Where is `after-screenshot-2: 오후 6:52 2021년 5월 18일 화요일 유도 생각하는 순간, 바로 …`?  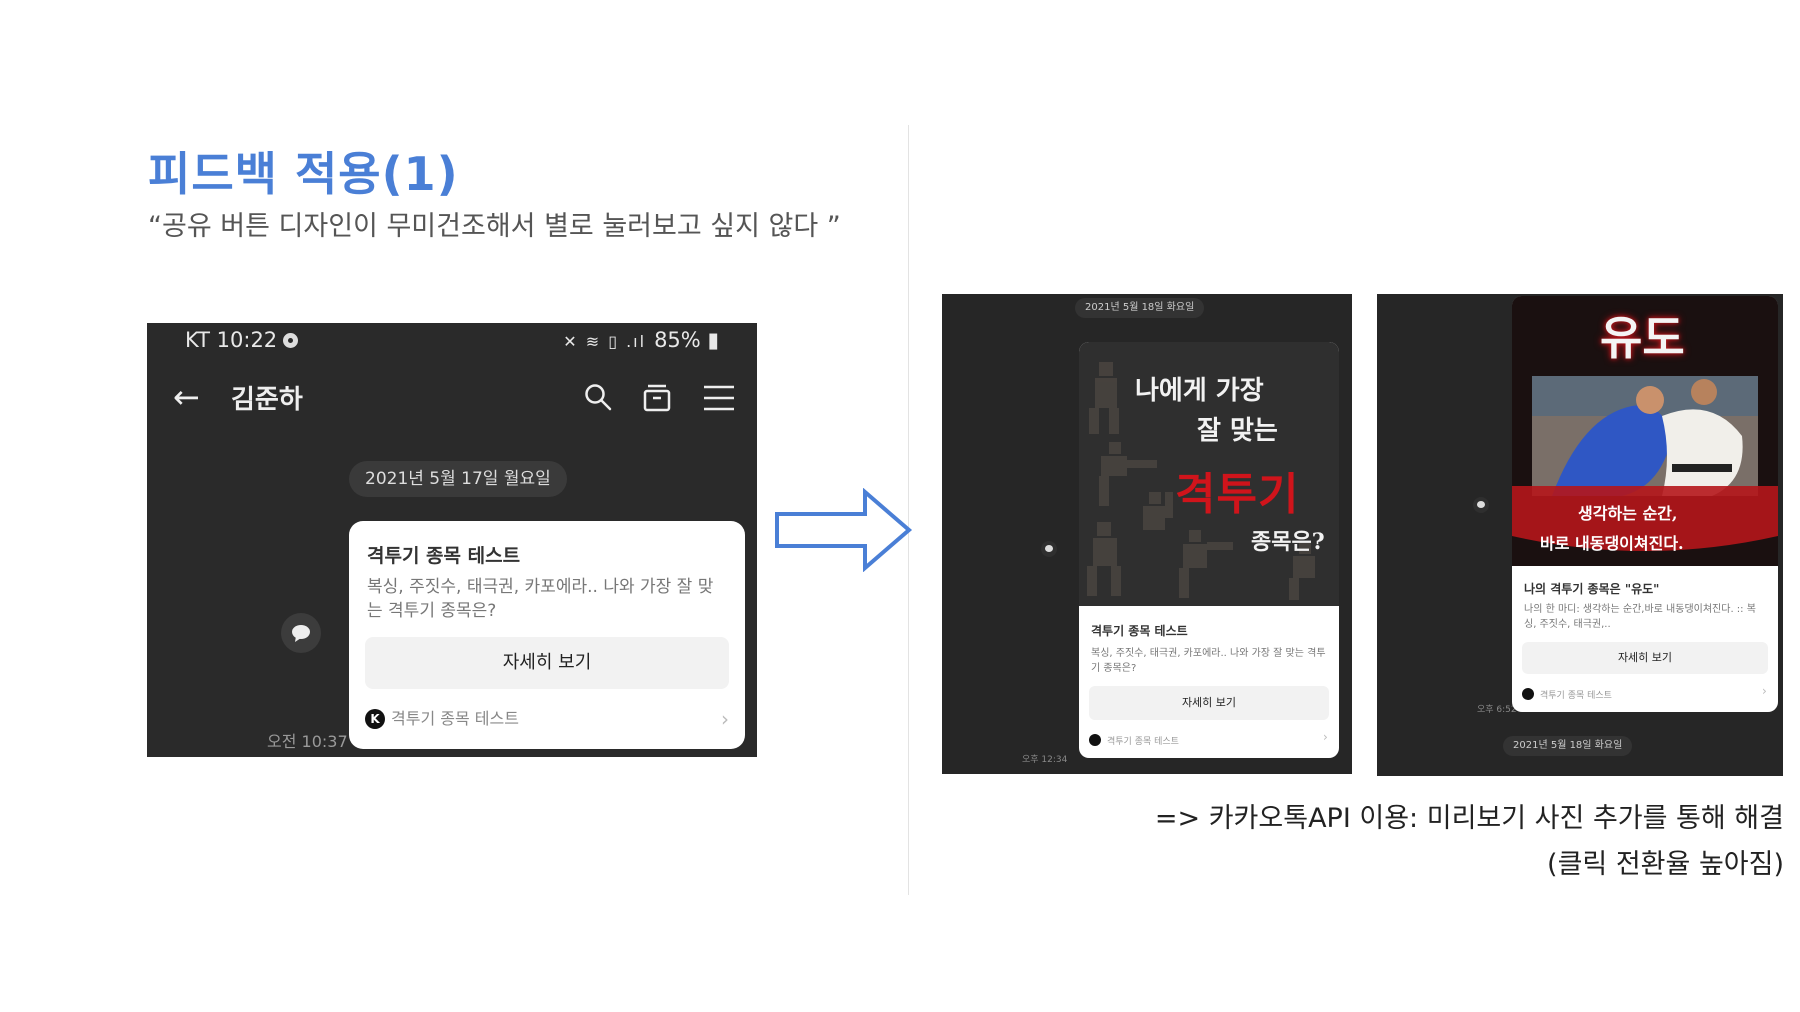 after-screenshot-2: 오후 6:52 2021년 5월 18일 화요일 유도 생각하는 순간, 바로 … is located at coordinates (1580, 535).